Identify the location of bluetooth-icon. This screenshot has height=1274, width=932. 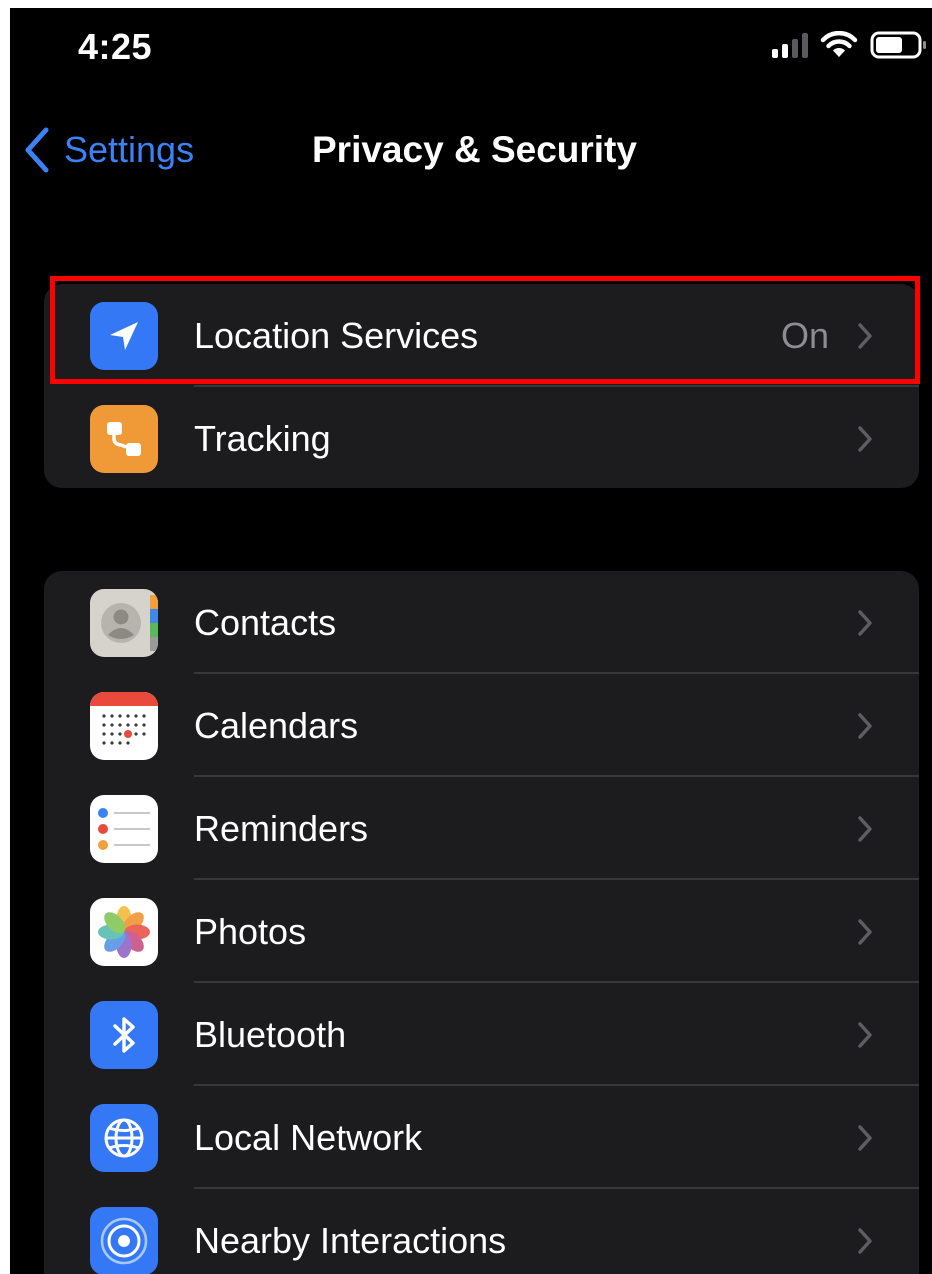
(124, 1034).